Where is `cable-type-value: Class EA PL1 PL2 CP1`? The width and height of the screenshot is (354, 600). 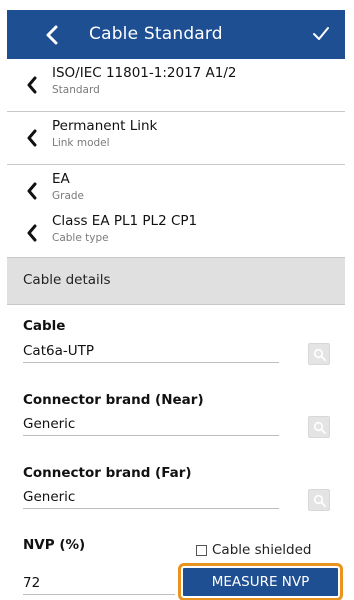 cable-type-value: Class EA PL1 PL2 CP1 is located at coordinates (125, 221).